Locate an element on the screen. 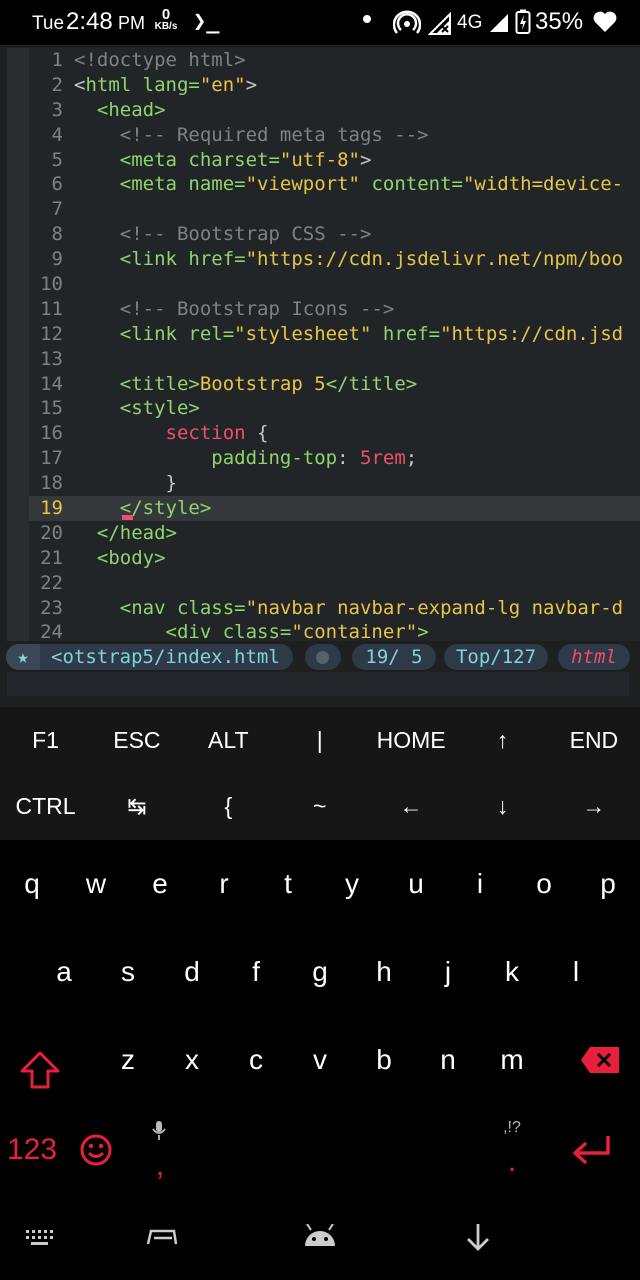 The width and height of the screenshot is (640, 1280). extra-key: CTRL is located at coordinates (45, 806).